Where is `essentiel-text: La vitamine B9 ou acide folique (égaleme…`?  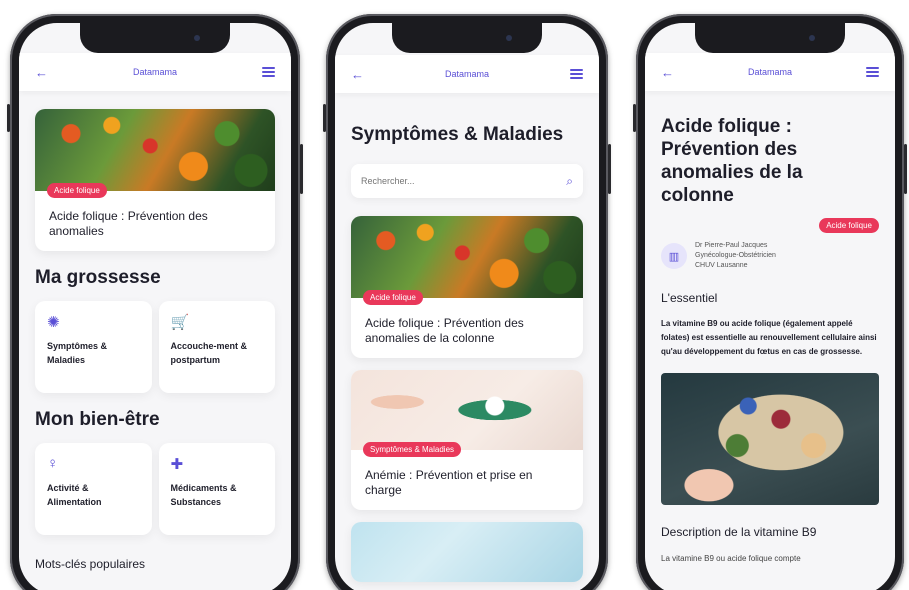
essentiel-text: La vitamine B9 ou acide folique (égaleme… is located at coordinates (769, 337).